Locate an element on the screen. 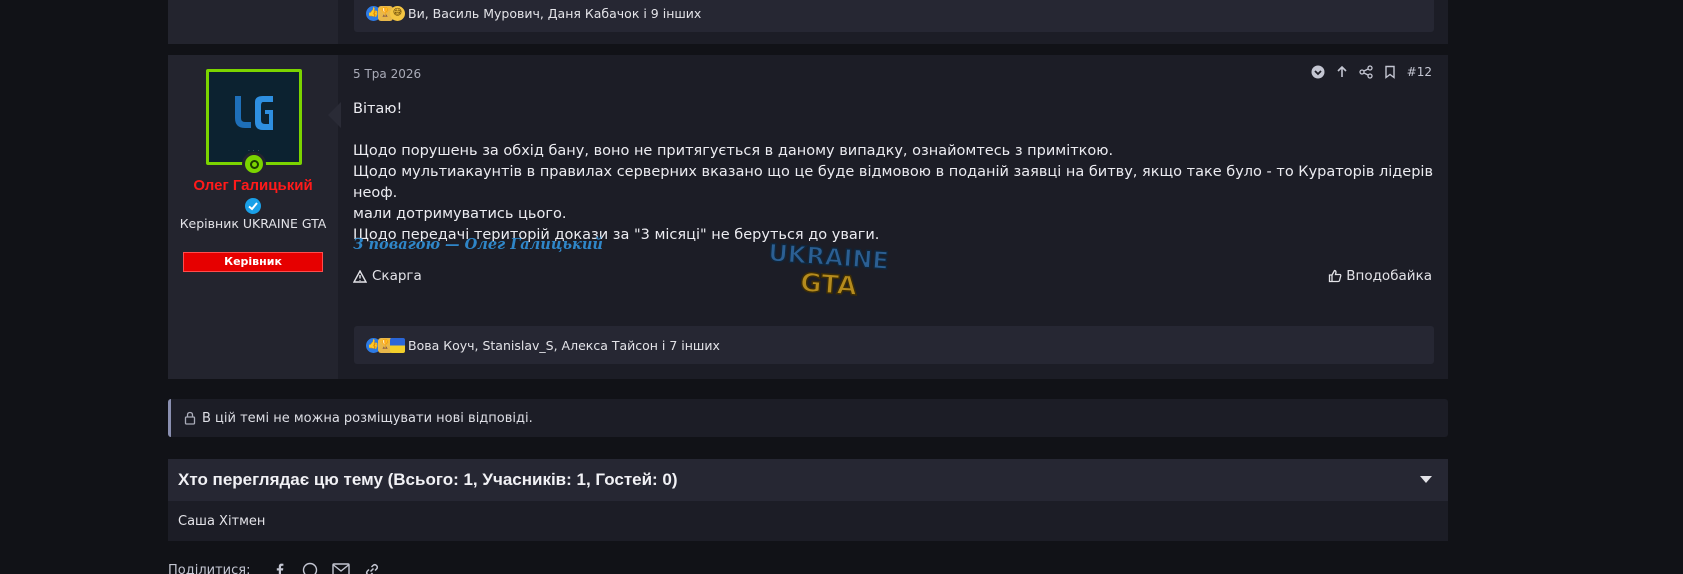  post-signature: З повагою — Олег Галицький is located at coordinates (478, 244).